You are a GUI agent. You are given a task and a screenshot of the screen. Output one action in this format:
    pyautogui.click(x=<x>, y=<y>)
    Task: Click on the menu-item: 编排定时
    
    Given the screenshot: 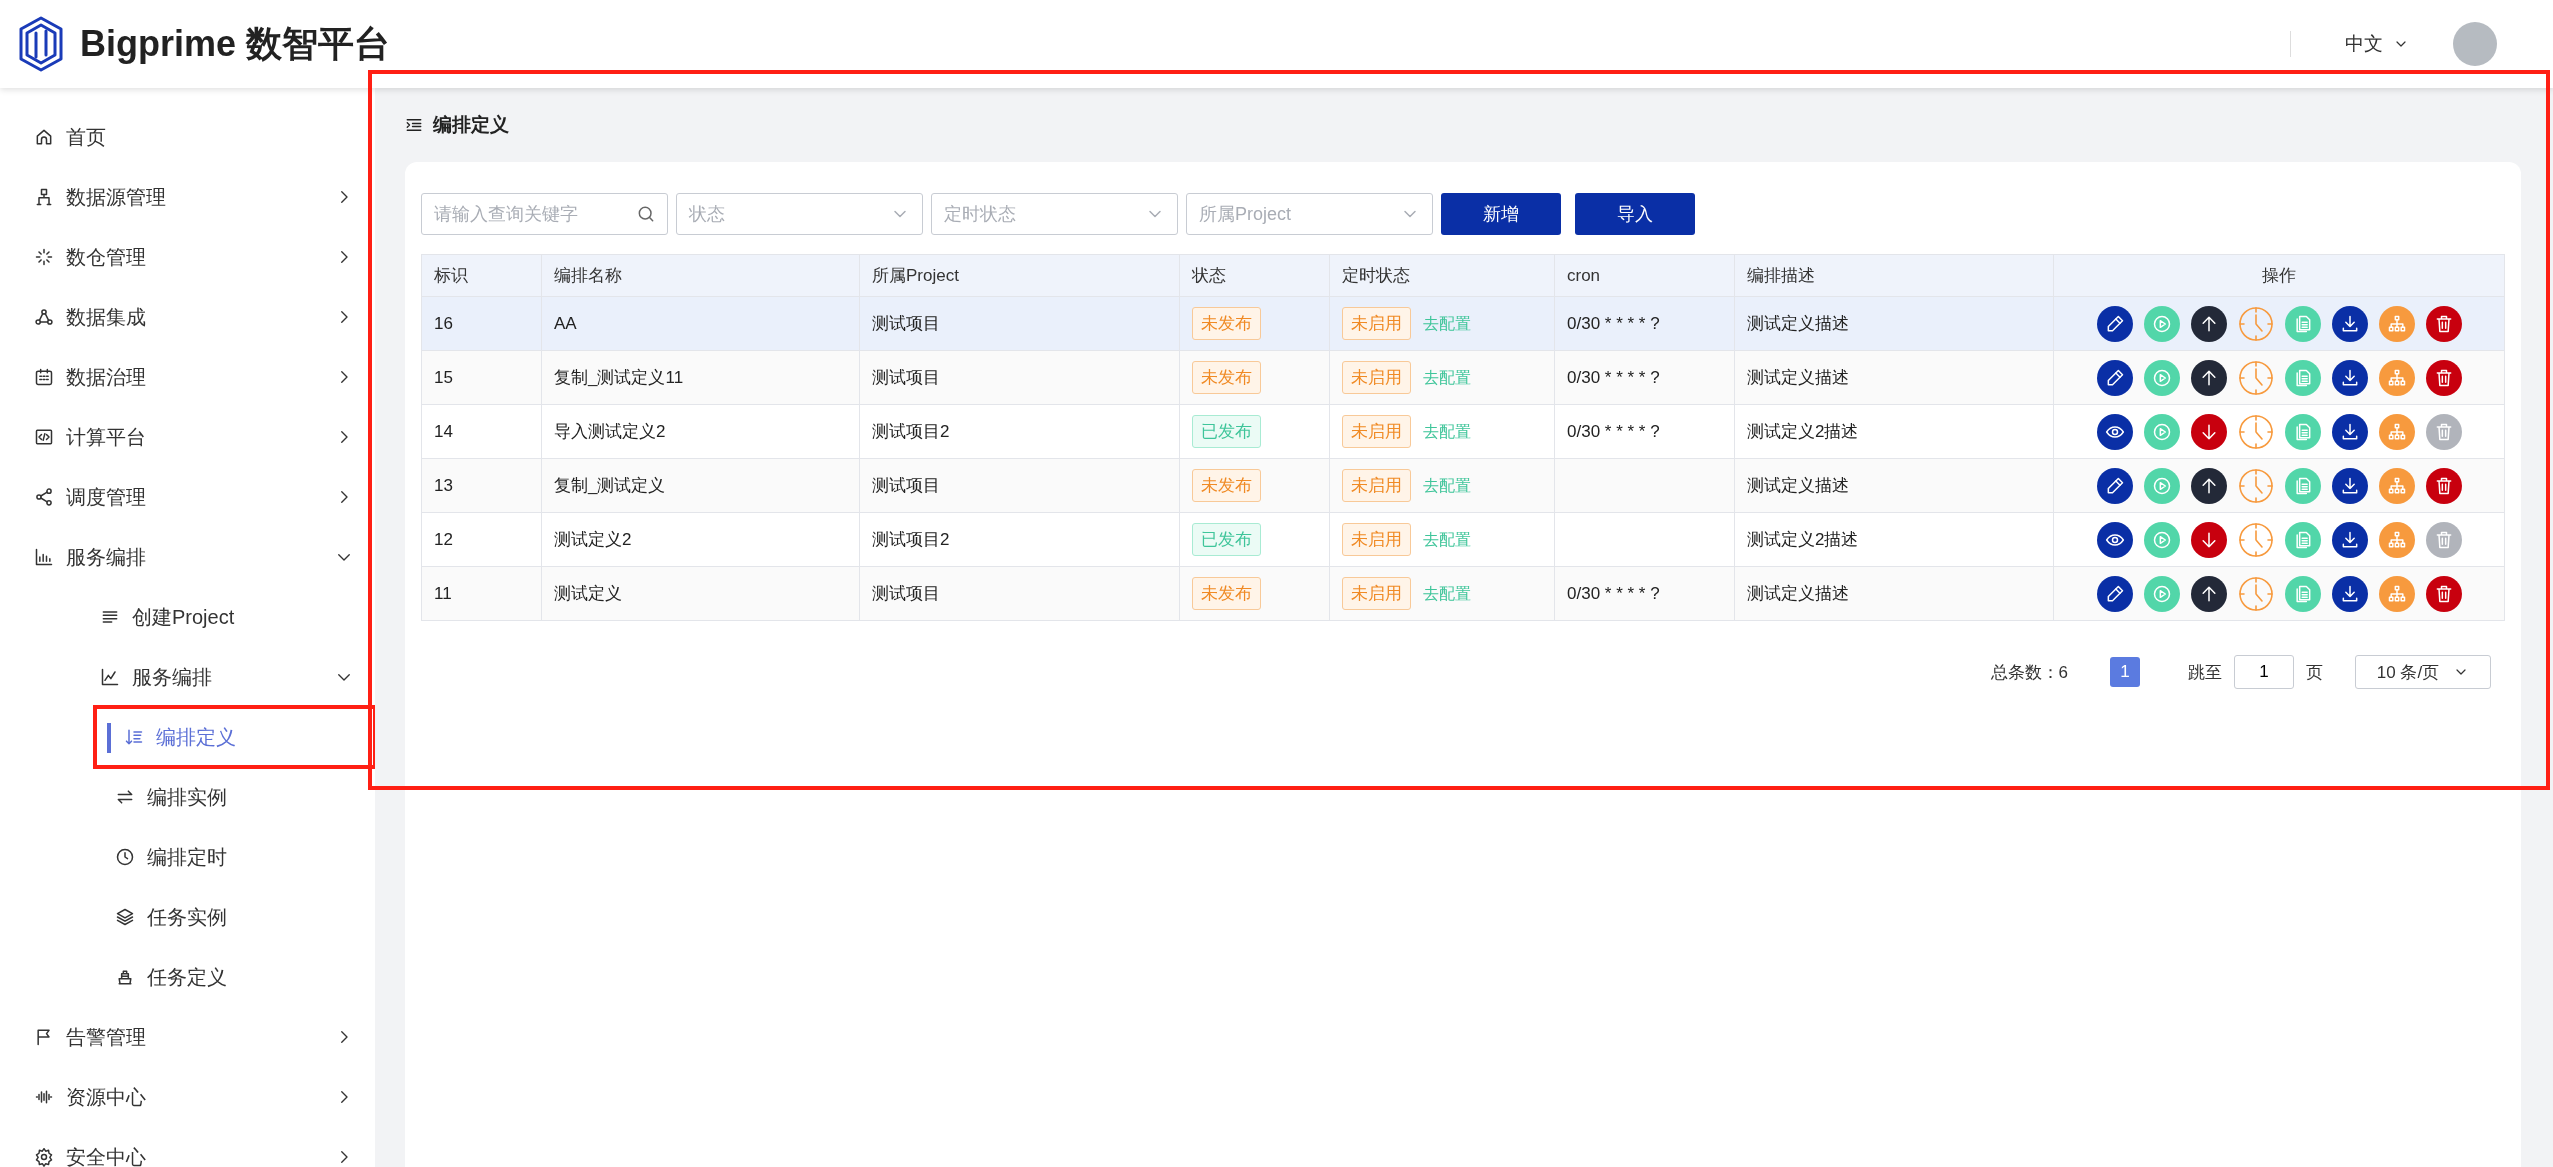 What is the action you would take?
    pyautogui.click(x=187, y=857)
    